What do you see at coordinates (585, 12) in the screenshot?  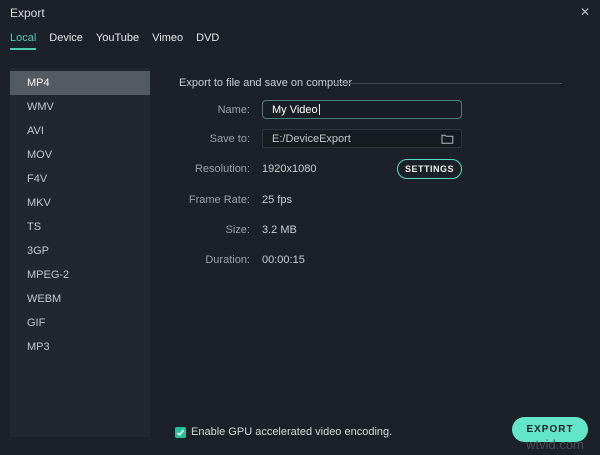 I see `close-icon: ✕` at bounding box center [585, 12].